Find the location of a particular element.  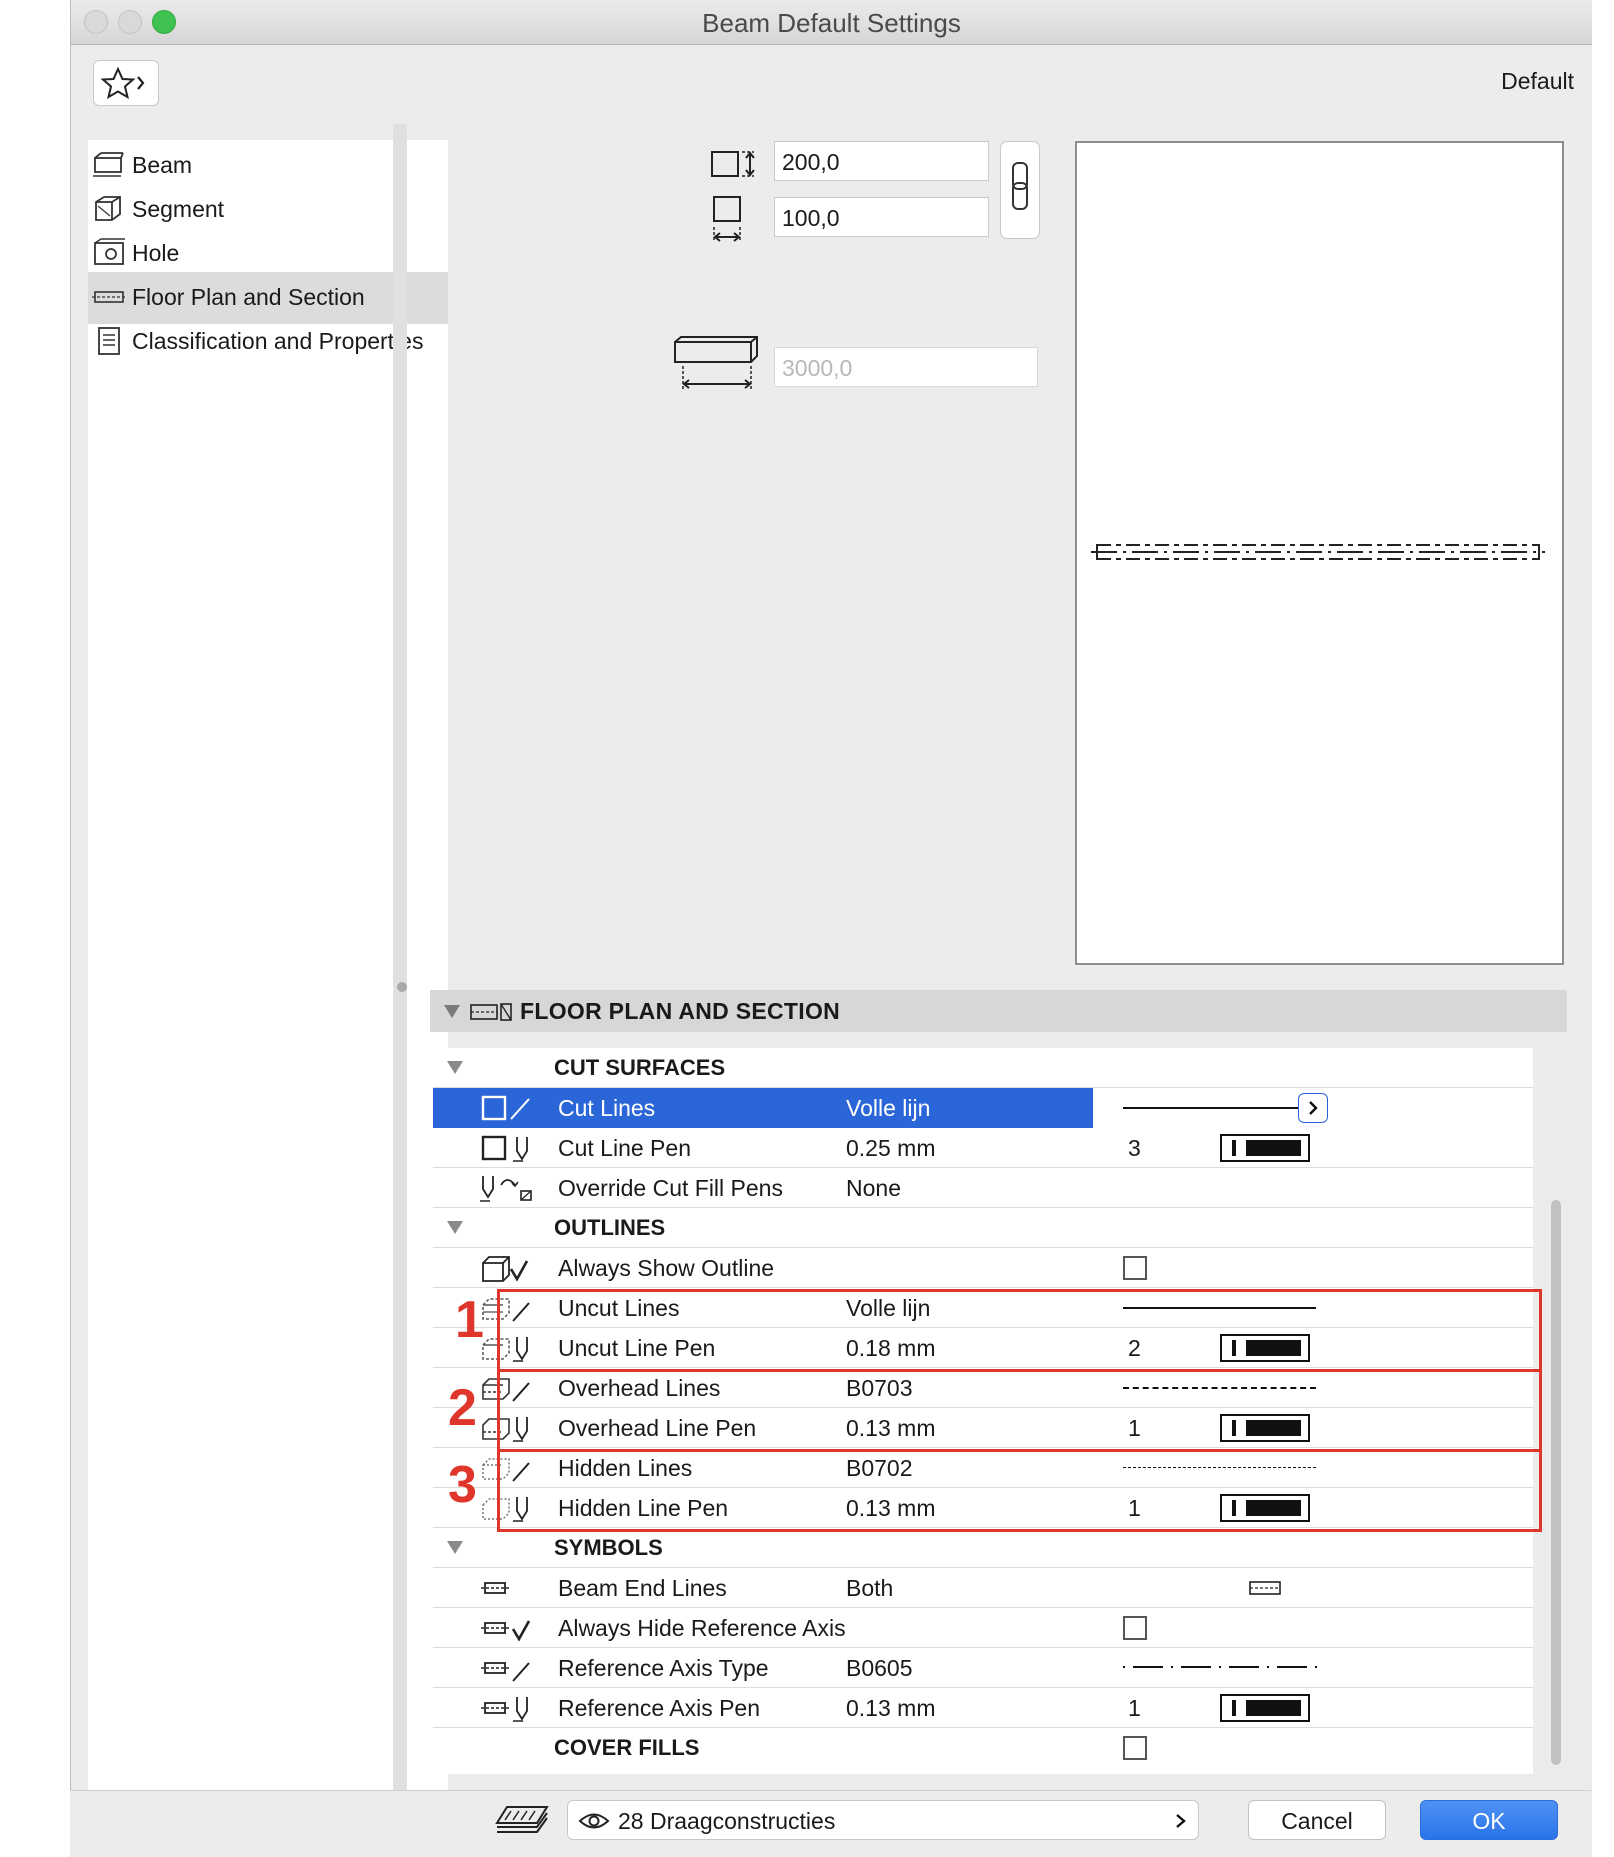

row-name: Cut Line Pen is located at coordinates (624, 1148).